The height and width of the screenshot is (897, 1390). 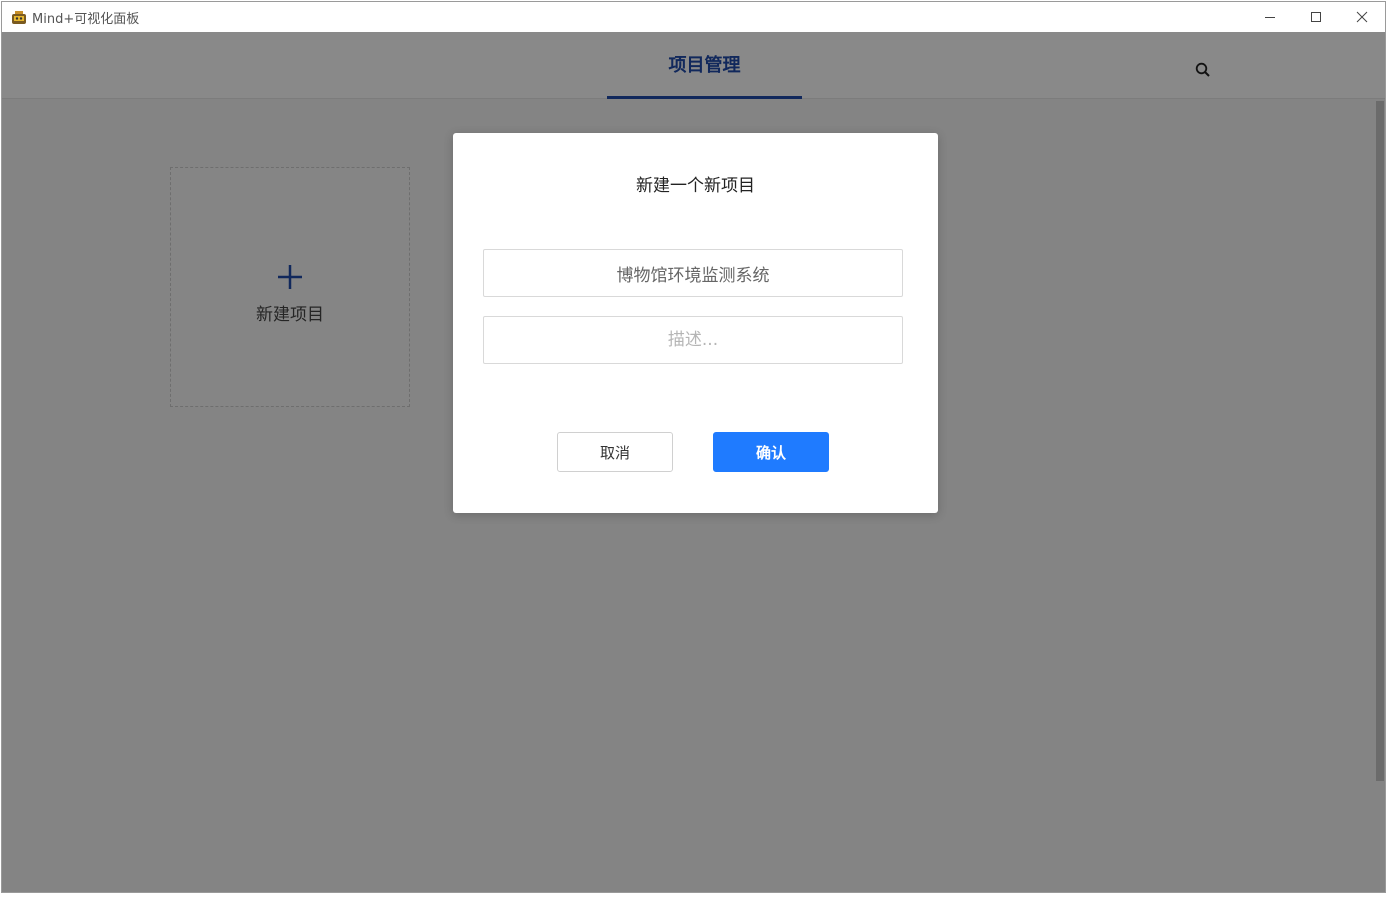 I want to click on project-name-input, so click(x=693, y=273).